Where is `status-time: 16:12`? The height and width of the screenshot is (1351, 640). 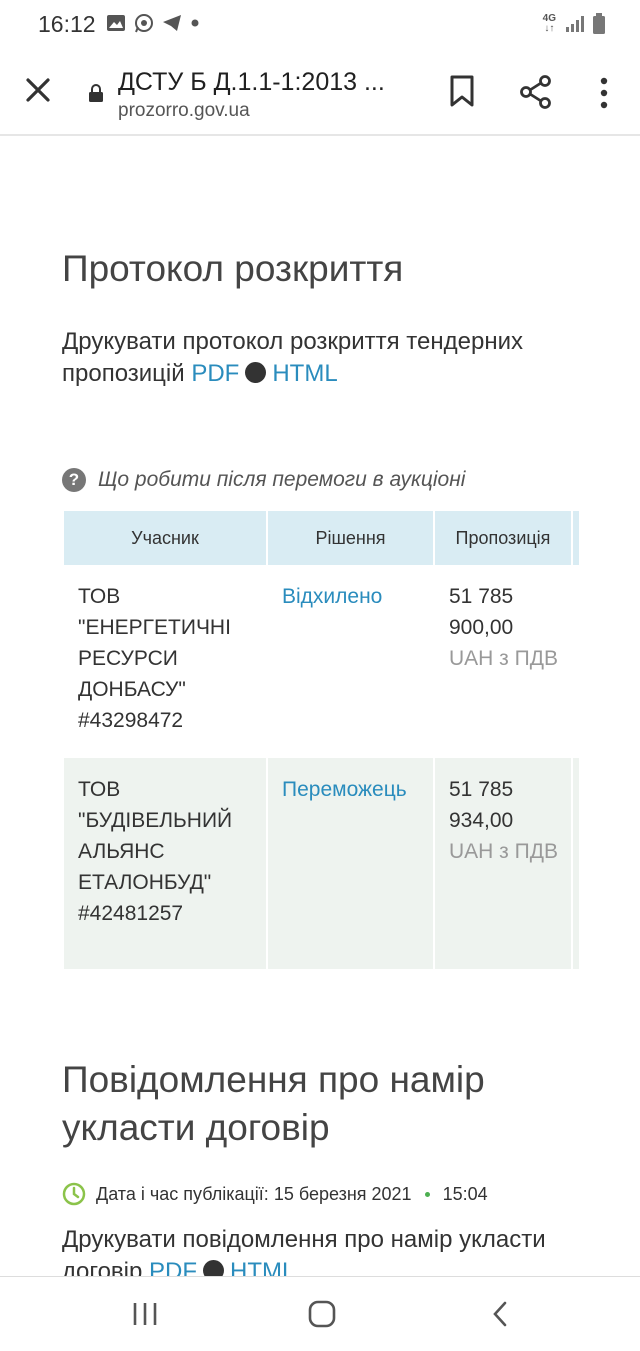
status-time: 16:12 is located at coordinates (67, 24).